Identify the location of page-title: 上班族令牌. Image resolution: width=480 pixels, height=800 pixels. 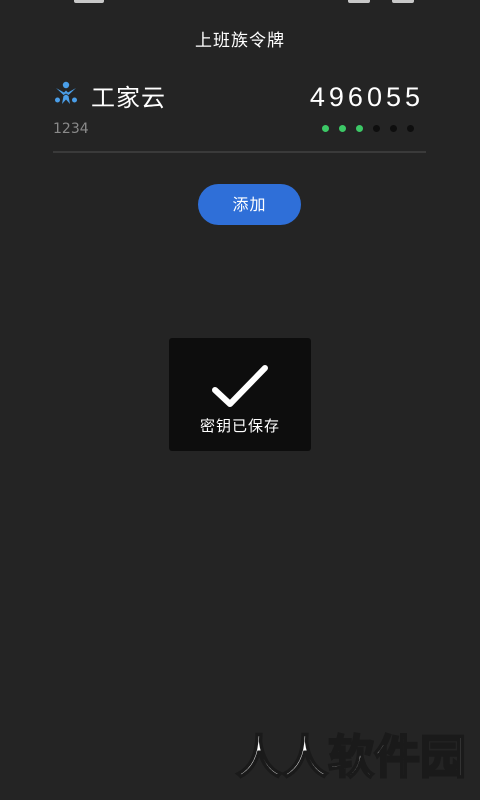
(240, 41).